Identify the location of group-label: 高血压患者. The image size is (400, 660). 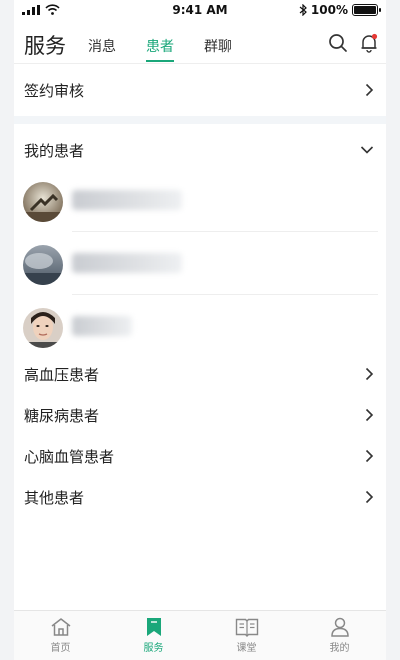
(62, 374).